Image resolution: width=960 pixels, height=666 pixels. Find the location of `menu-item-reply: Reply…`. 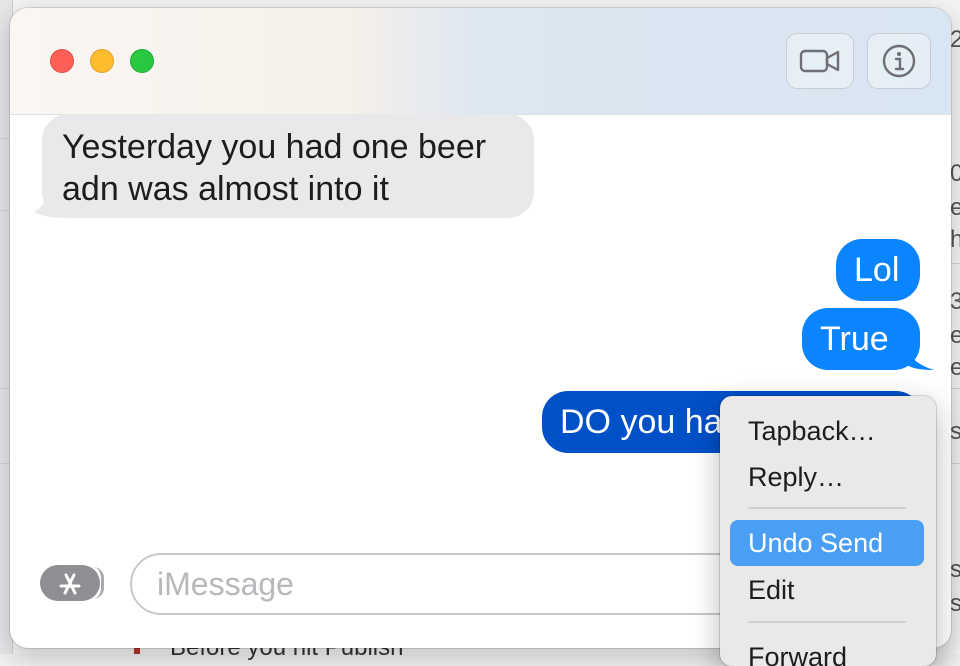

menu-item-reply: Reply… is located at coordinates (827, 477).